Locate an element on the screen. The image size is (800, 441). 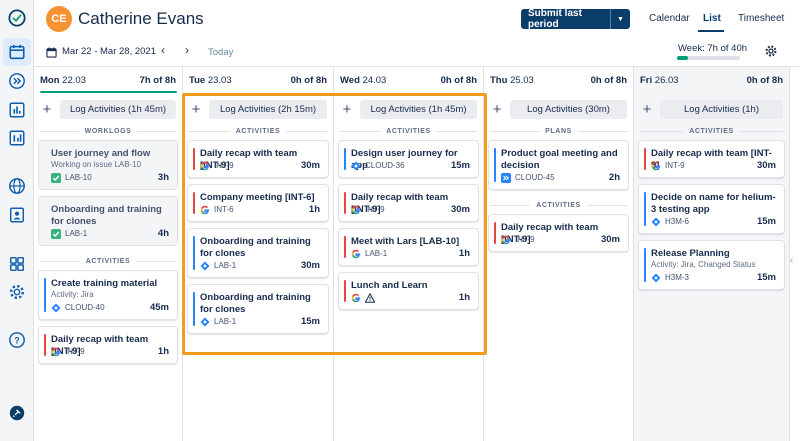
section-header-activities: ACTIVITIES is located at coordinates (258, 131).